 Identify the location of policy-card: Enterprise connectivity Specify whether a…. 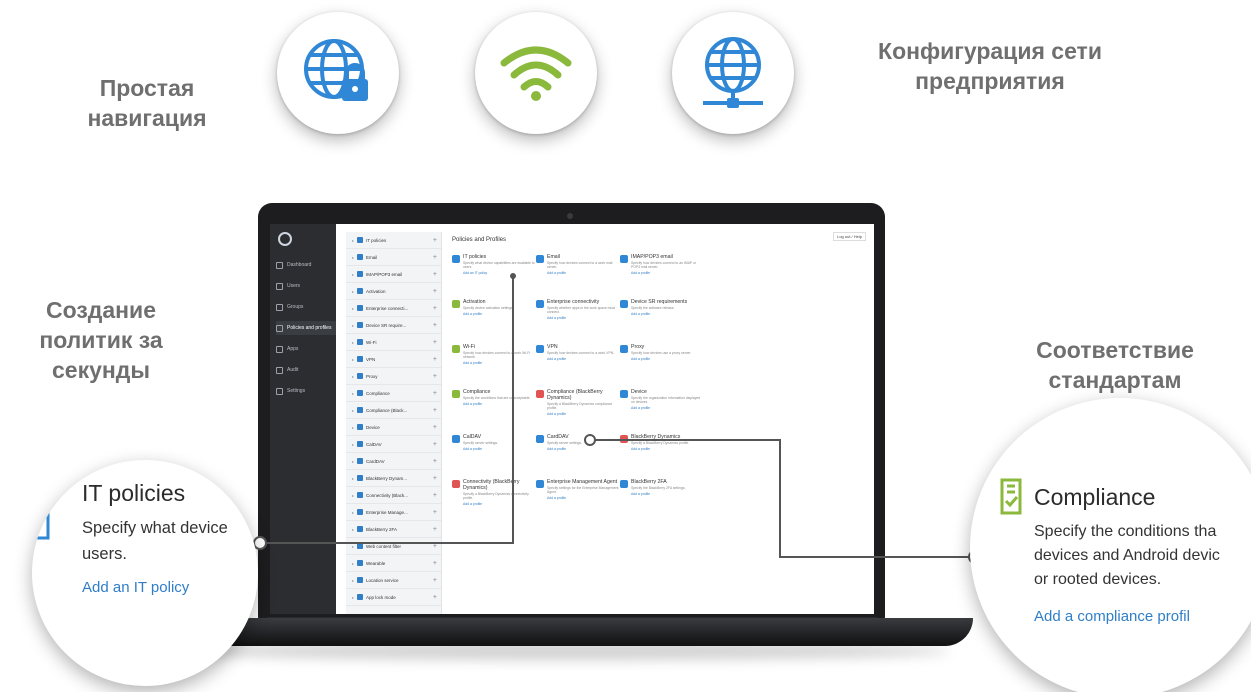
(578, 320).